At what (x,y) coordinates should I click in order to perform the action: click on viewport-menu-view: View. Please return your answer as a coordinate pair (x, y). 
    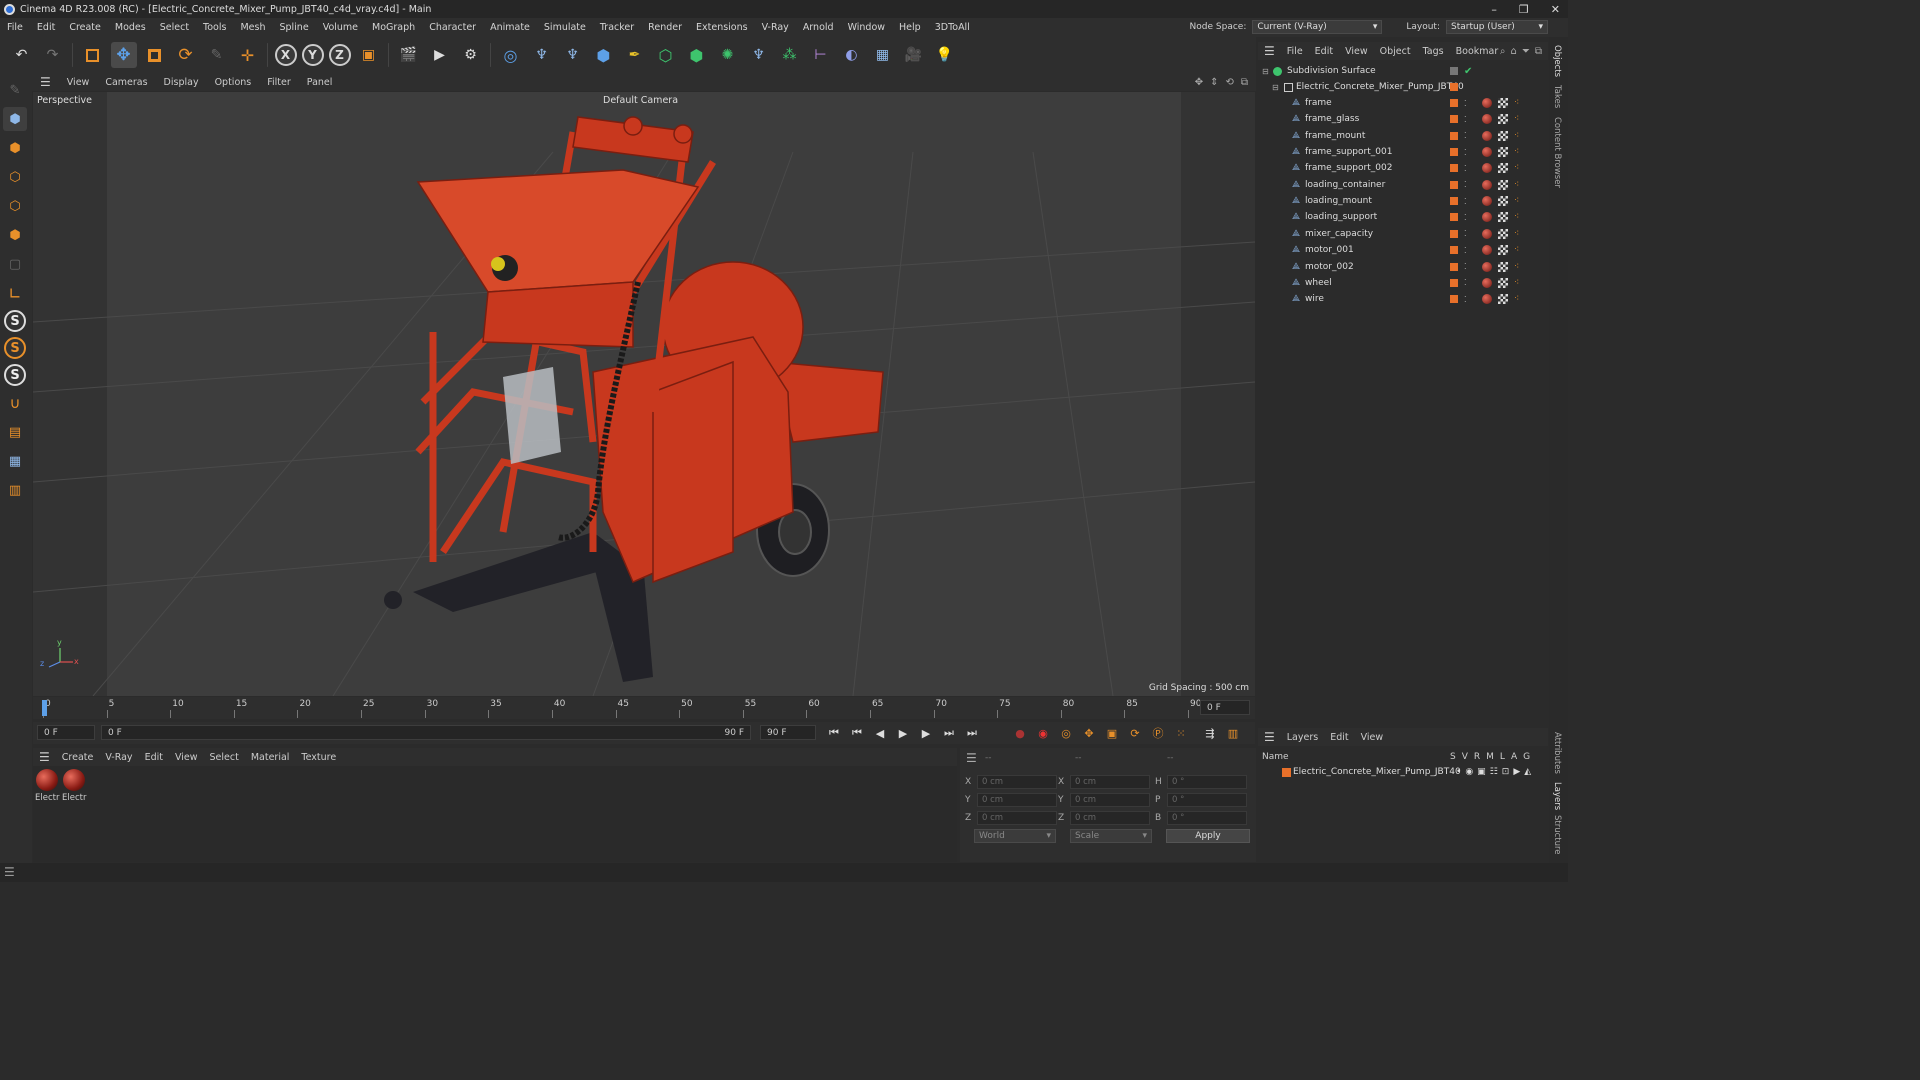
    Looking at the image, I should click on (78, 82).